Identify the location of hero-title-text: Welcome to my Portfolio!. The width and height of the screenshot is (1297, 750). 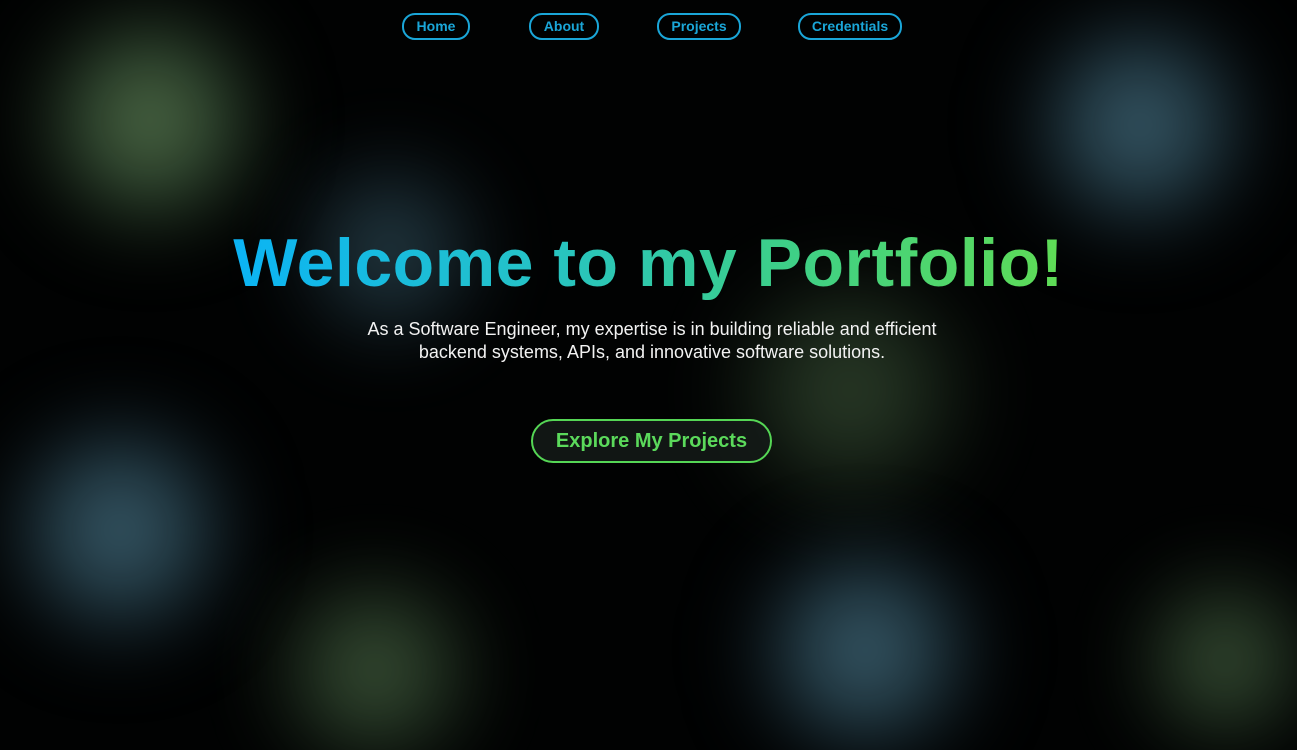
(648, 263).